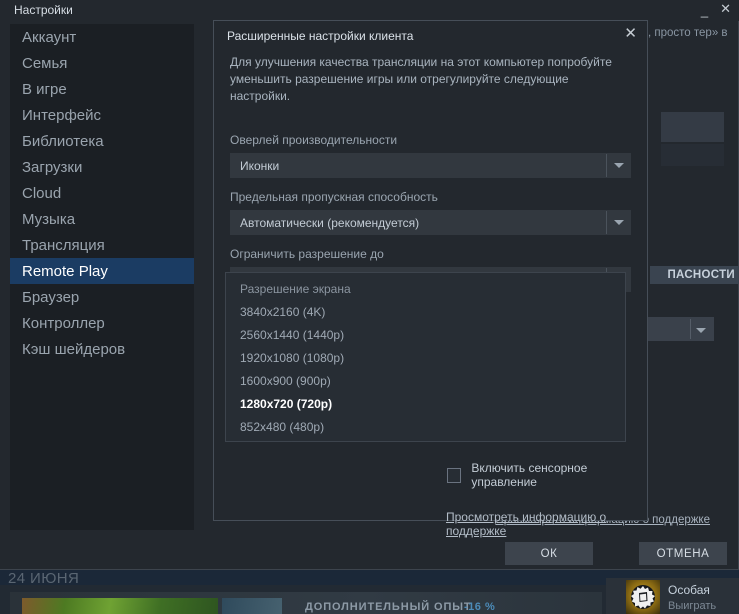  What do you see at coordinates (529, 475) in the screenshot?
I see `touch-controls-label: Включить сенсорное управление` at bounding box center [529, 475].